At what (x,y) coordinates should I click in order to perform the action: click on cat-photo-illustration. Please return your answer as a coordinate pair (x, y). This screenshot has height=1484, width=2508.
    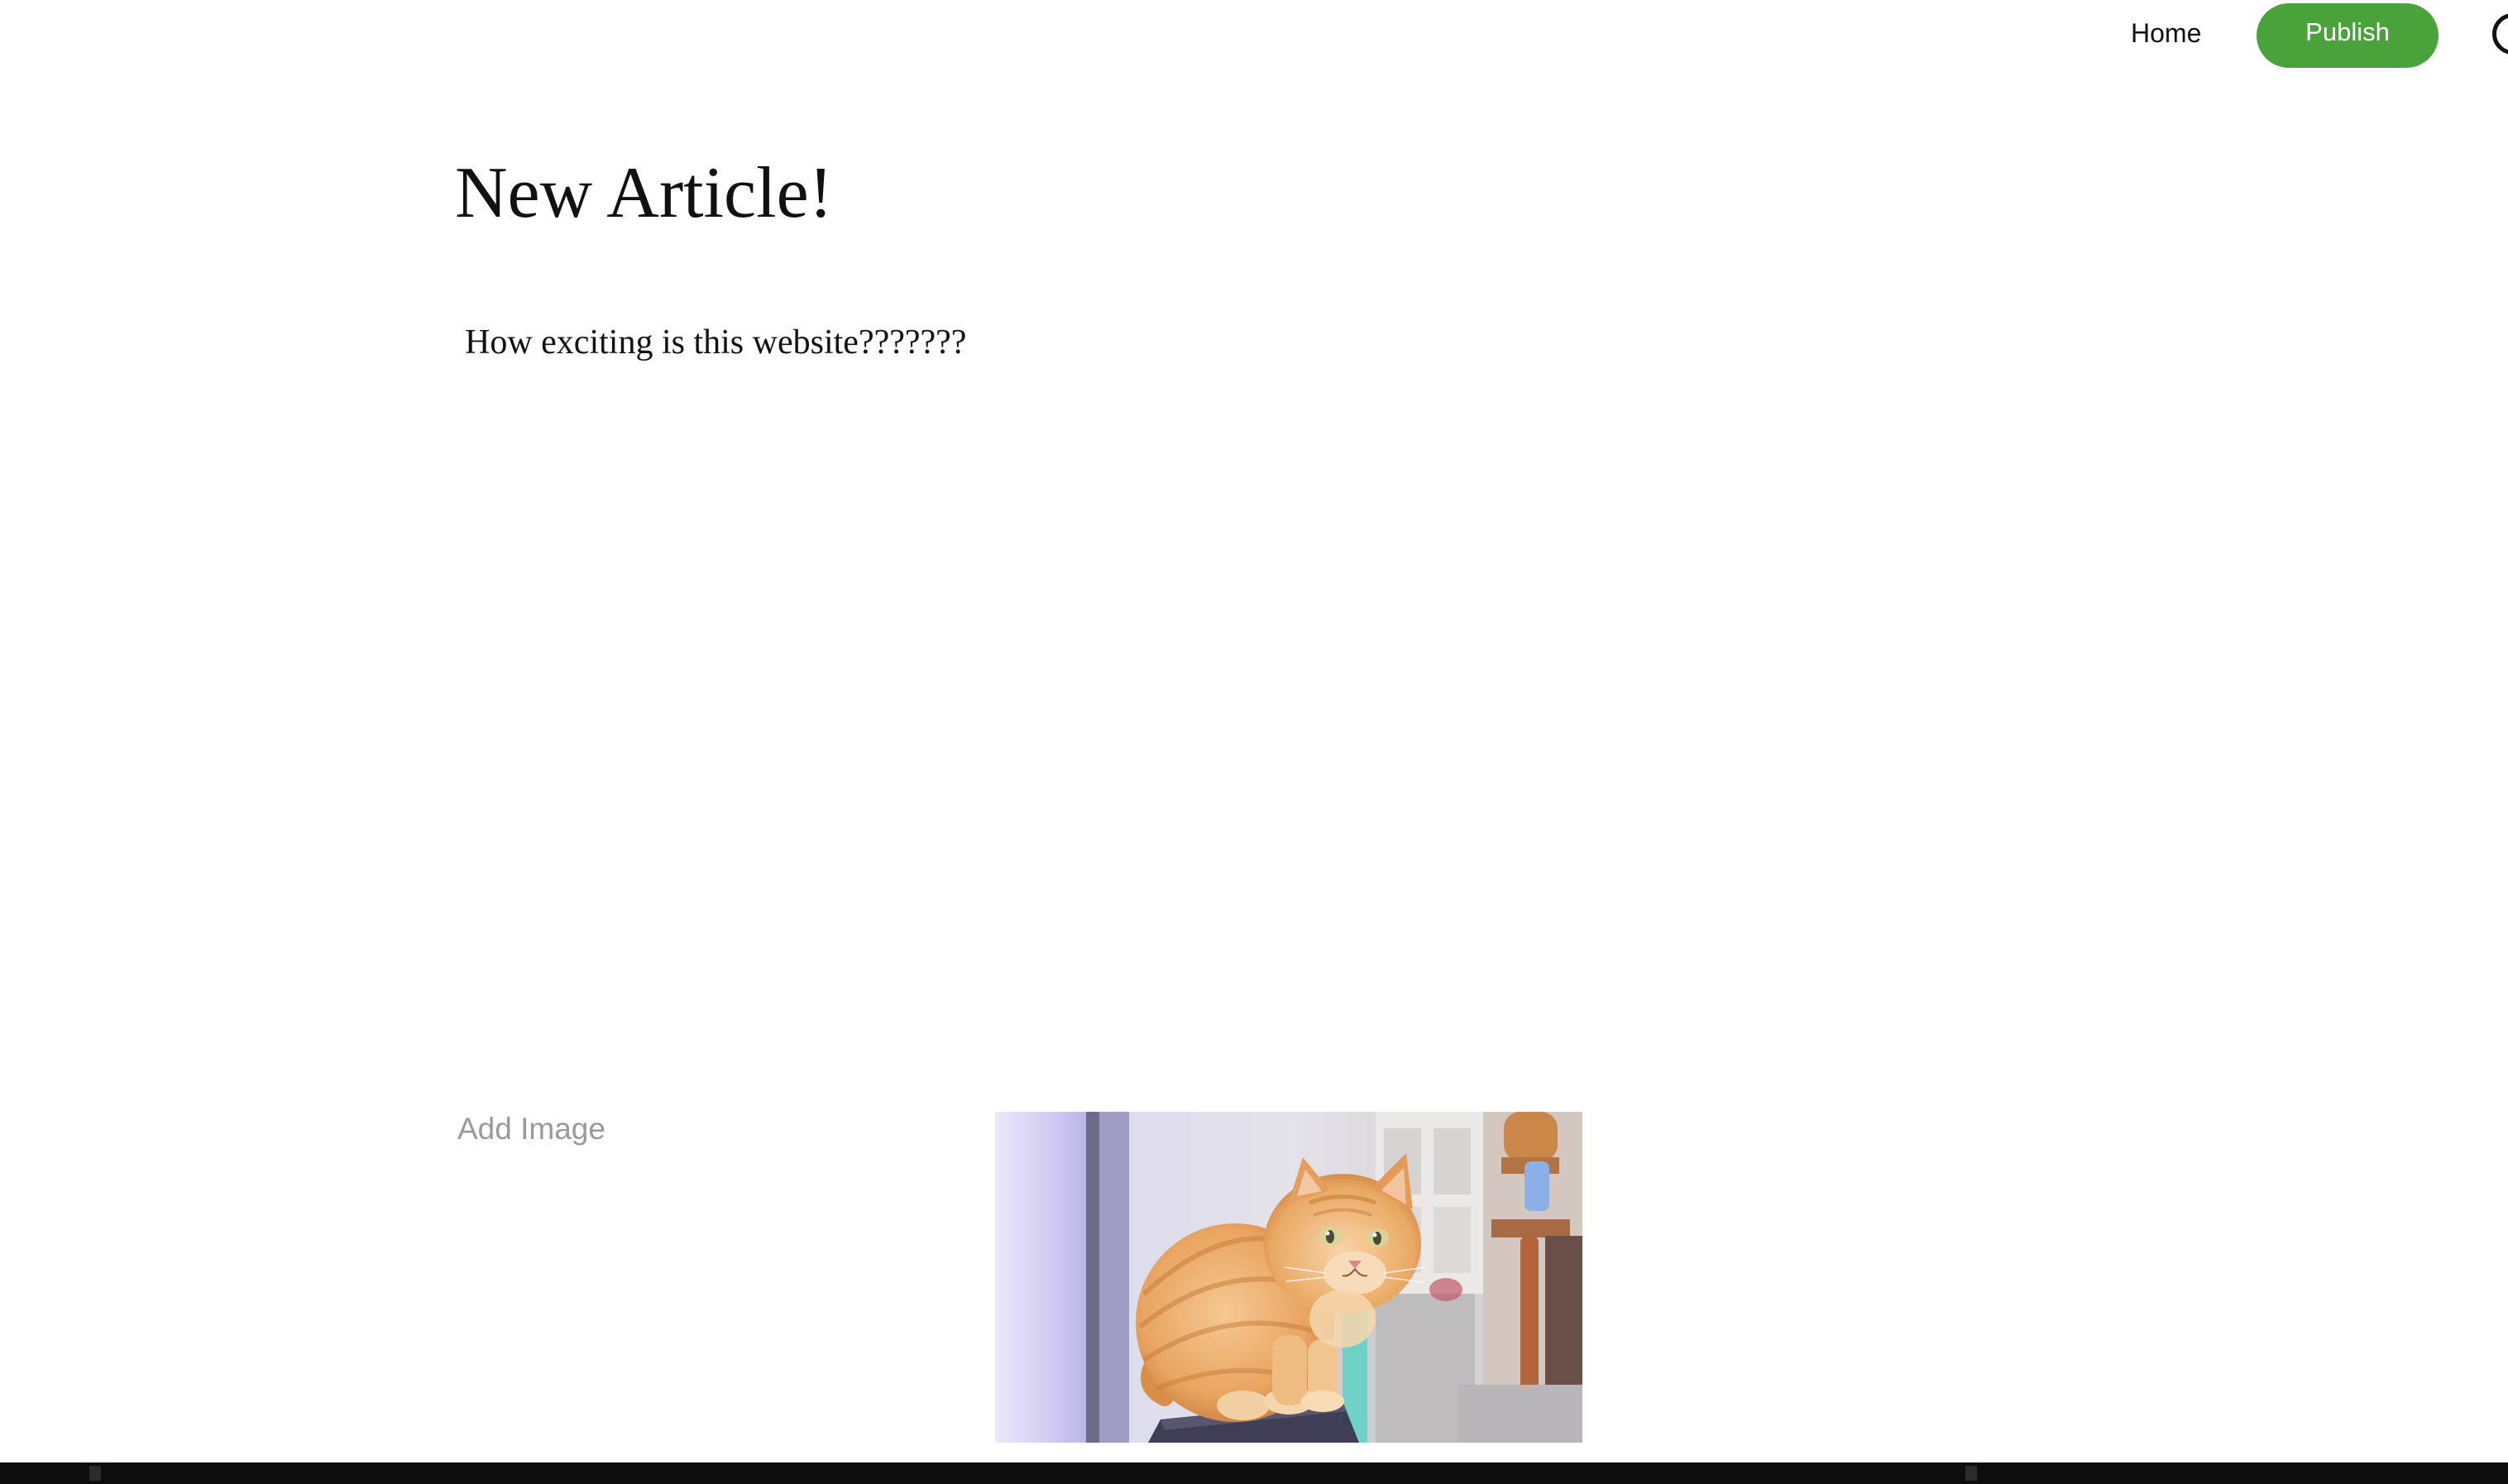
    Looking at the image, I should click on (1288, 1277).